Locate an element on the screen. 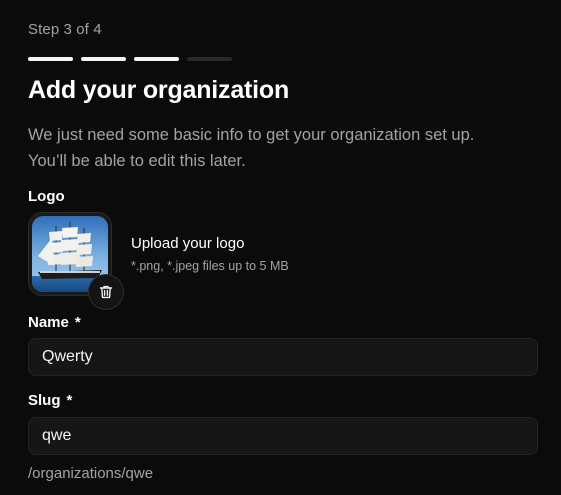 The height and width of the screenshot is (495, 561). trash-icon is located at coordinates (106, 292).